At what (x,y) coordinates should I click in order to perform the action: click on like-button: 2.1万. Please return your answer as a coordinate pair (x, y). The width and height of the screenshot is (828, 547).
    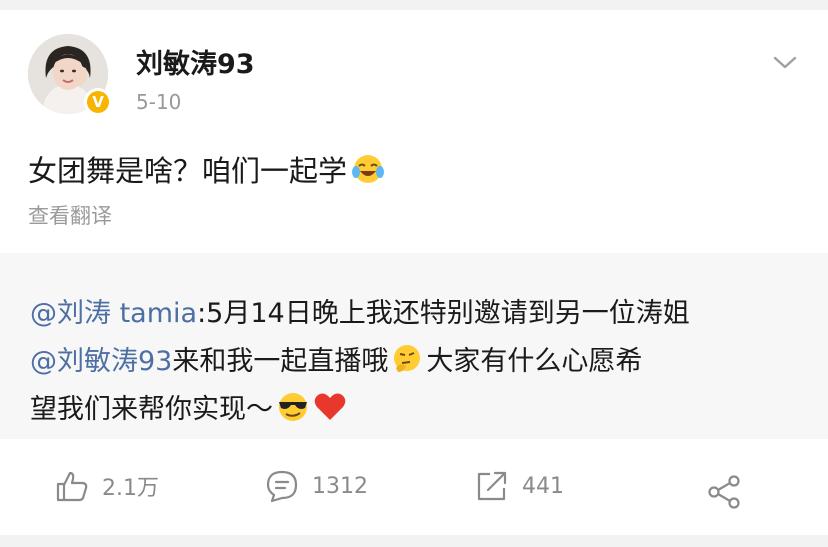
    Looking at the image, I should click on (106, 486).